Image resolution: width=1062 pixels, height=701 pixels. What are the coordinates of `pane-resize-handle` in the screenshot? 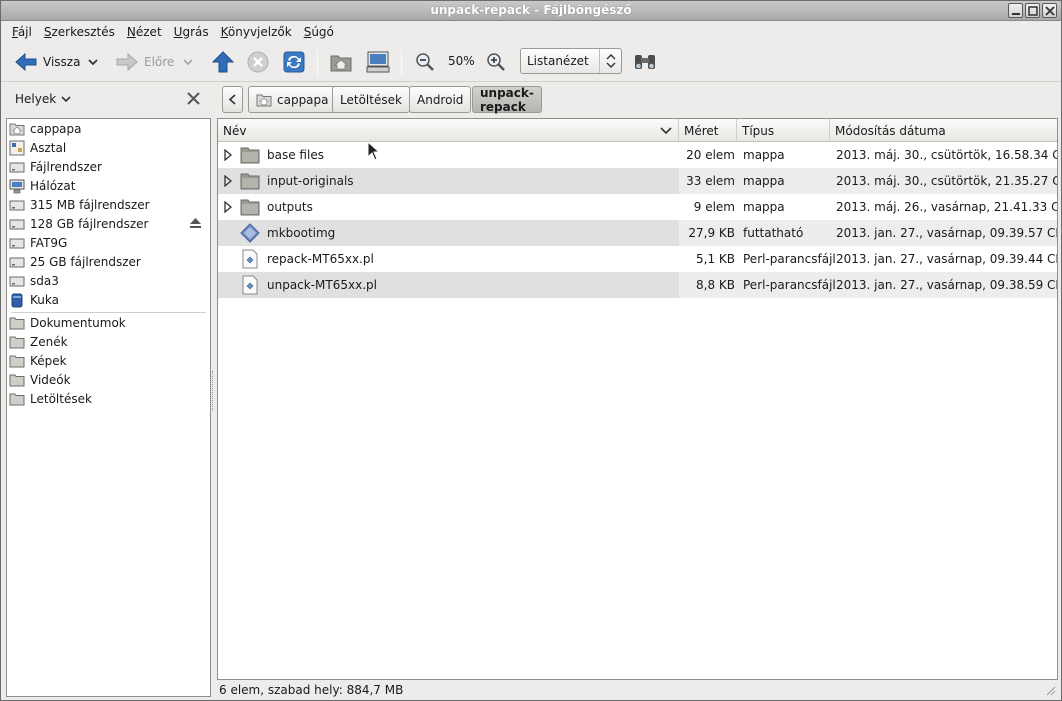 It's located at (213, 391).